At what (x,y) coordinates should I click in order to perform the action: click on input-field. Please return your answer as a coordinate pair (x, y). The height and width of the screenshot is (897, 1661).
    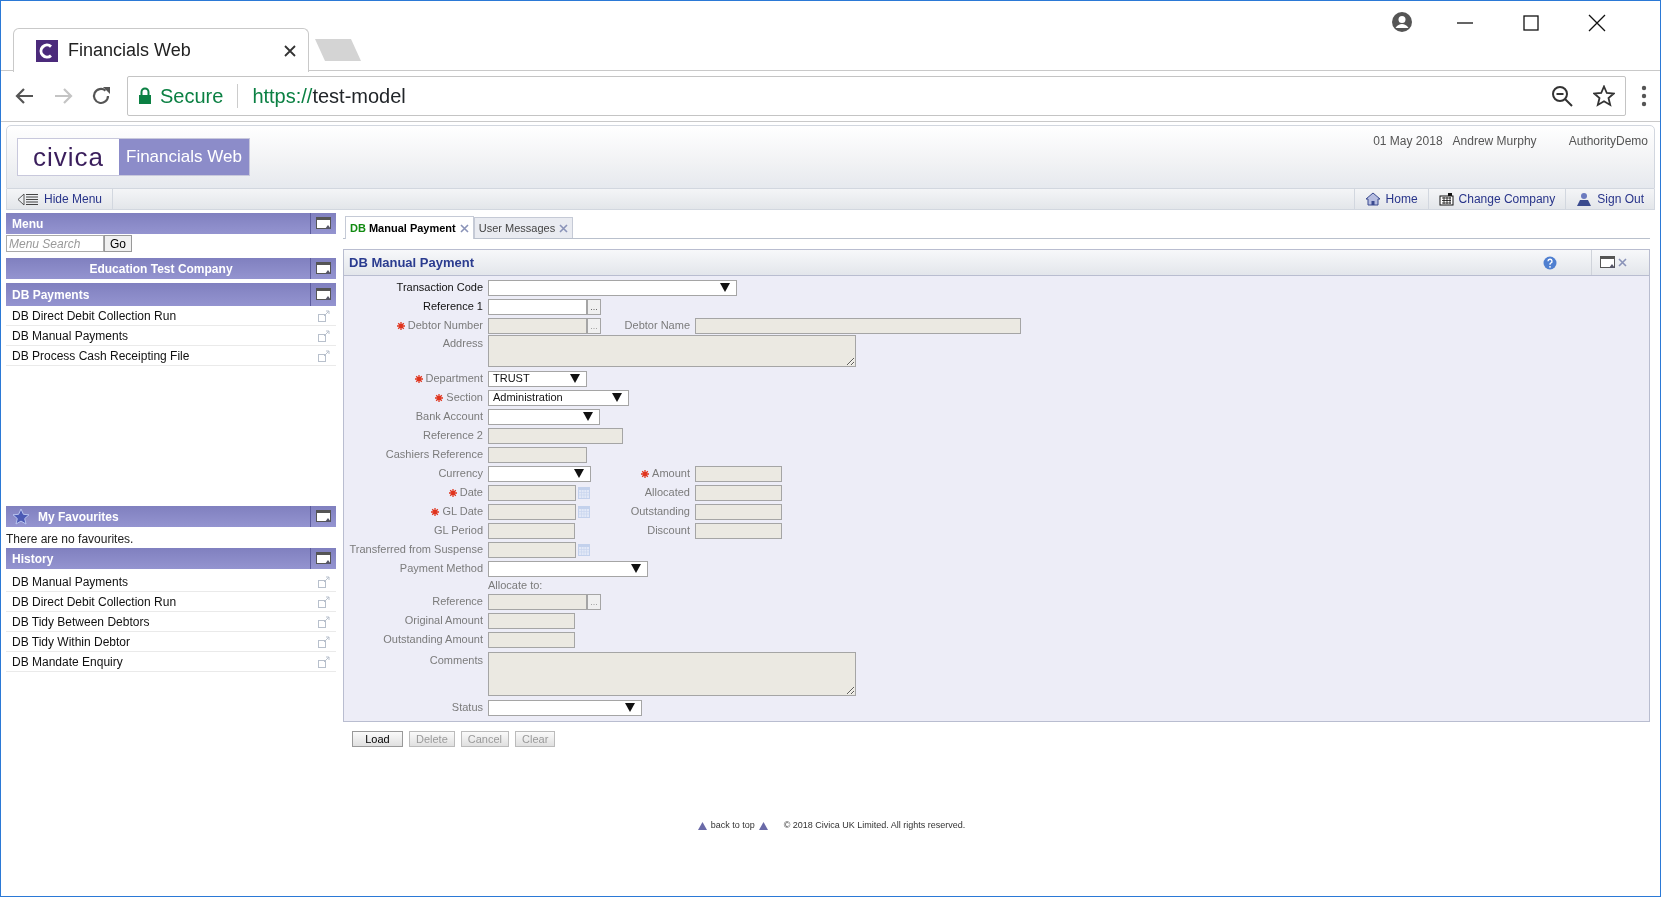
    Looking at the image, I should click on (537, 306).